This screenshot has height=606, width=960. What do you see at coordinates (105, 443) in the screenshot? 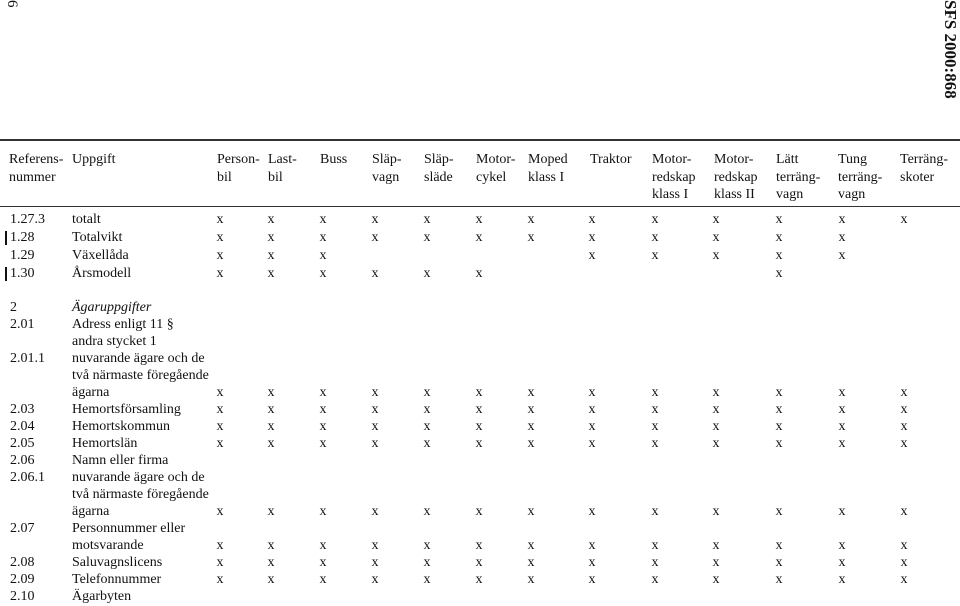
I see `row-task: Hemortslän` at bounding box center [105, 443].